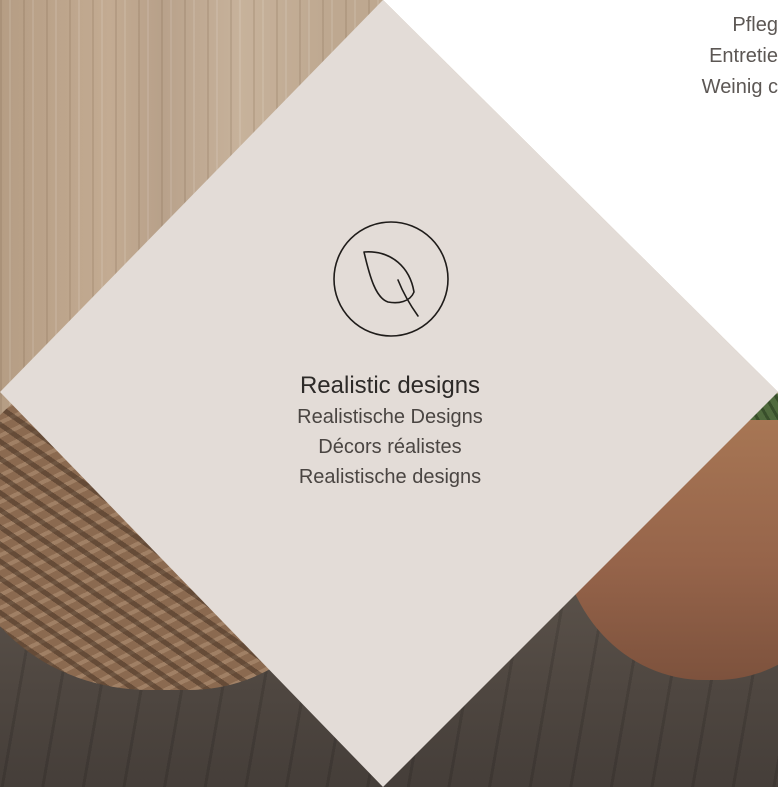 This screenshot has width=778, height=787. I want to click on neighbor-line-2: Entretie, so click(743, 56).